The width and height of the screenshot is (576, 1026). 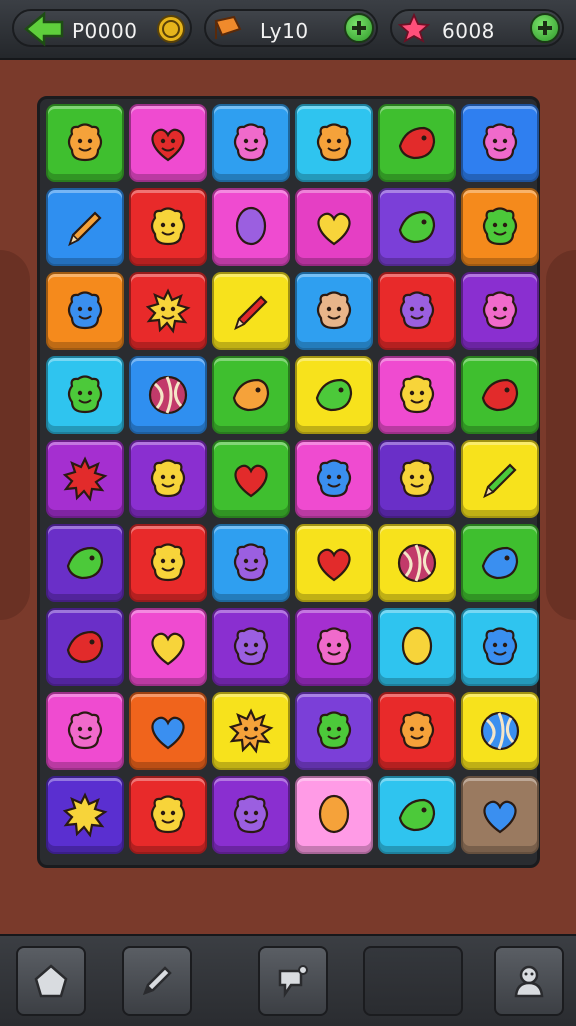 I want to click on stars-counter: 6008, so click(x=477, y=28).